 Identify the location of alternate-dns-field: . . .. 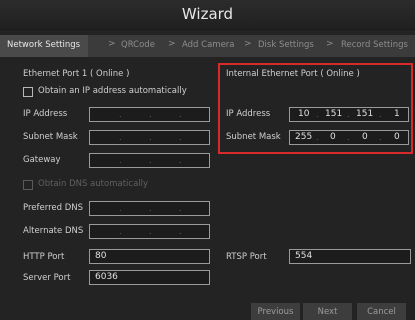
(149, 231).